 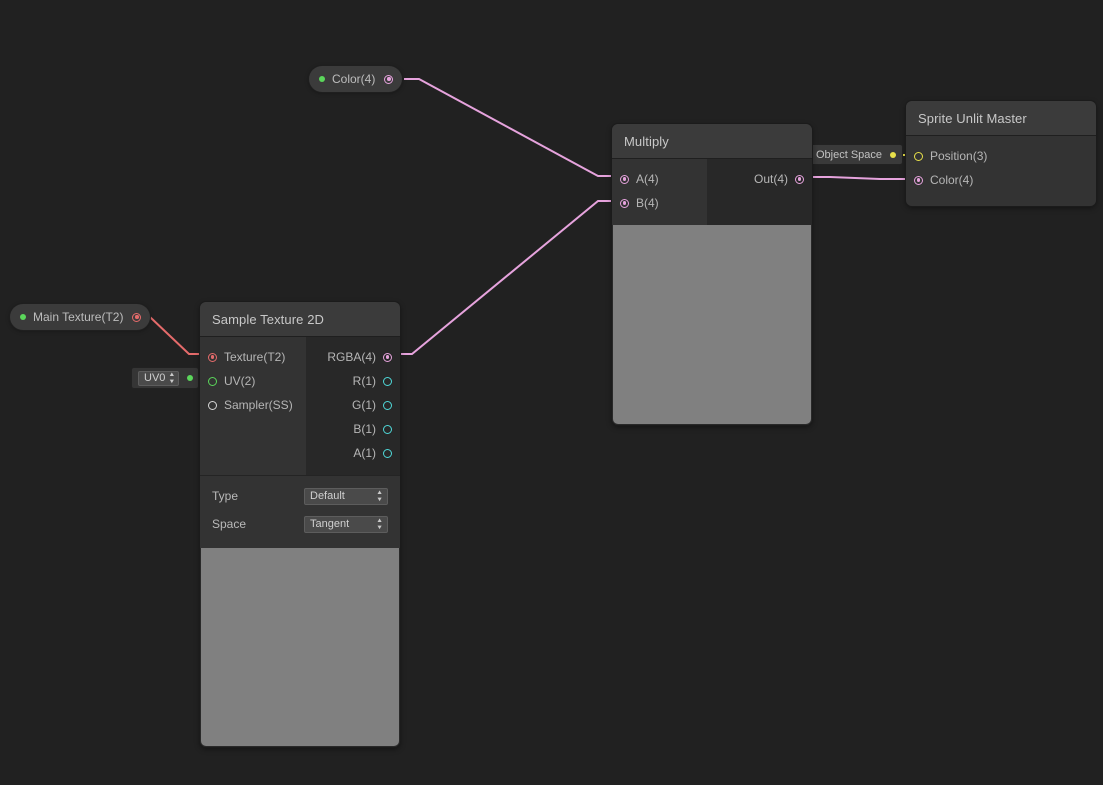 I want to click on port-row-a: A(1), so click(x=356, y=453).